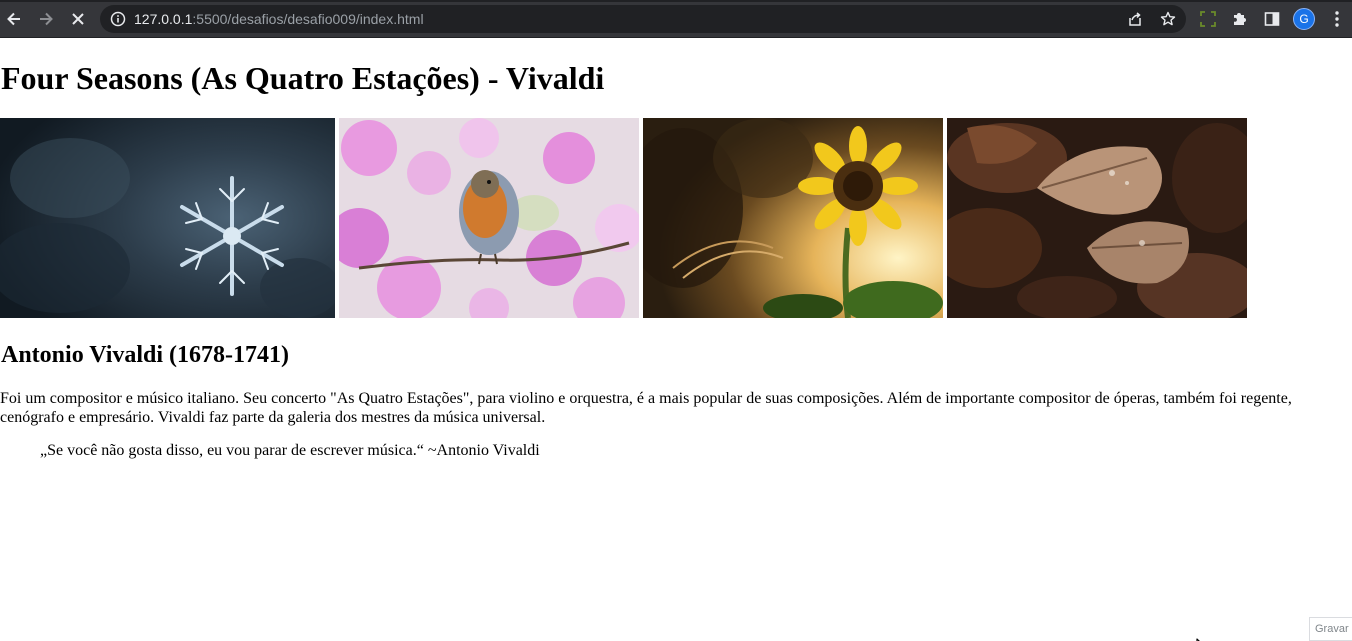  I want to click on url-path: :5500/desafios/desafio009/index.html, so click(308, 19).